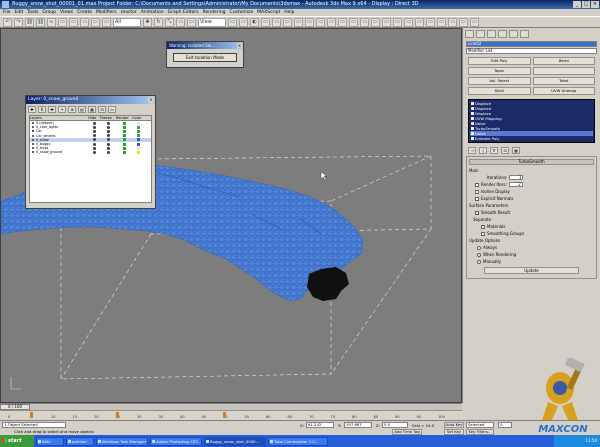 This screenshot has width=600, height=447. I want to click on toolbar-button-21: ▭, so click(298, 22).